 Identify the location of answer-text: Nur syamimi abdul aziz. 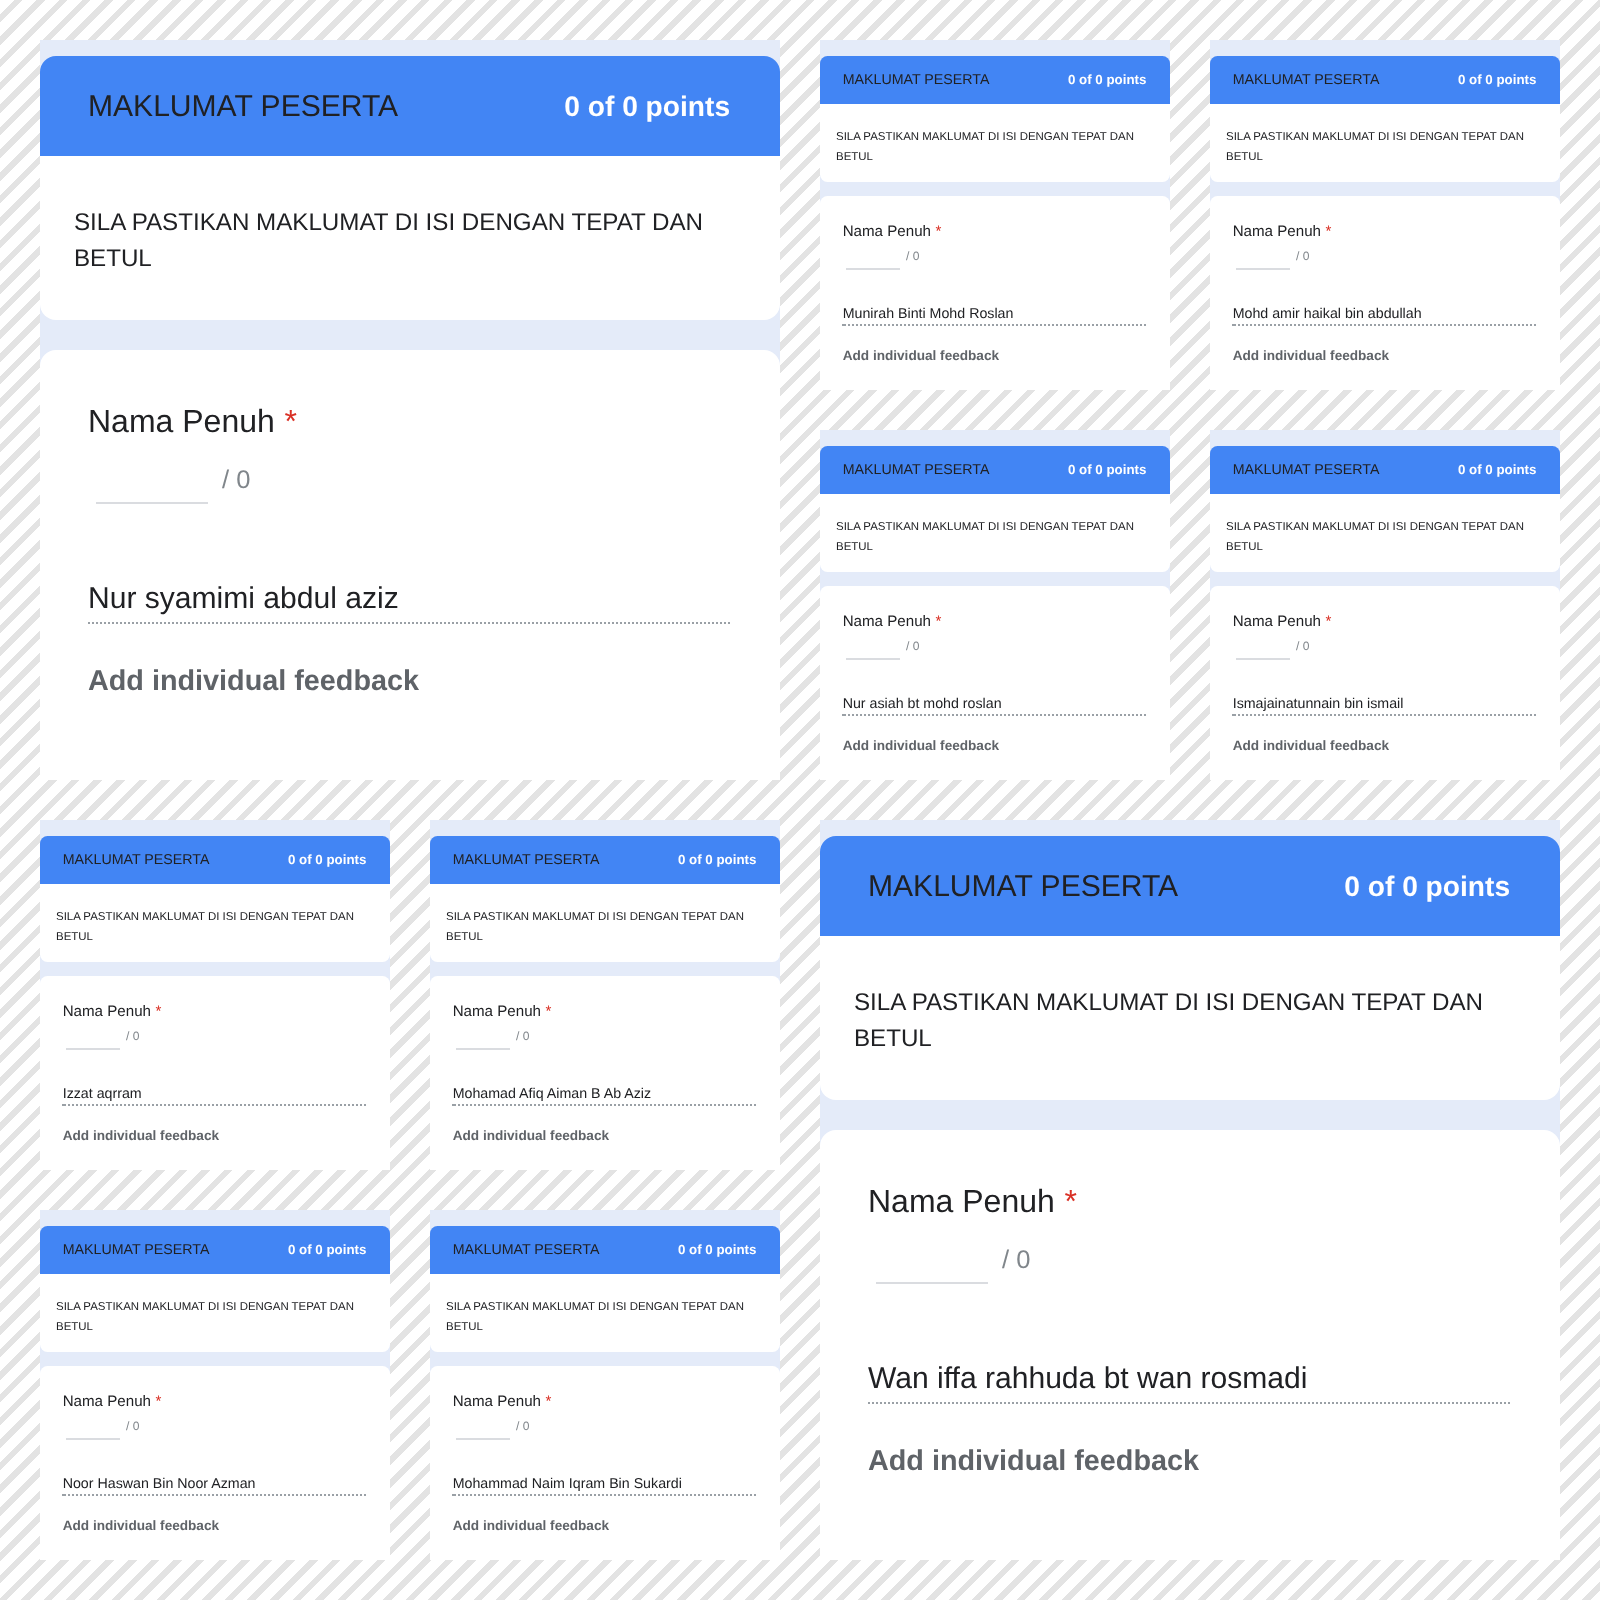
(409, 602).